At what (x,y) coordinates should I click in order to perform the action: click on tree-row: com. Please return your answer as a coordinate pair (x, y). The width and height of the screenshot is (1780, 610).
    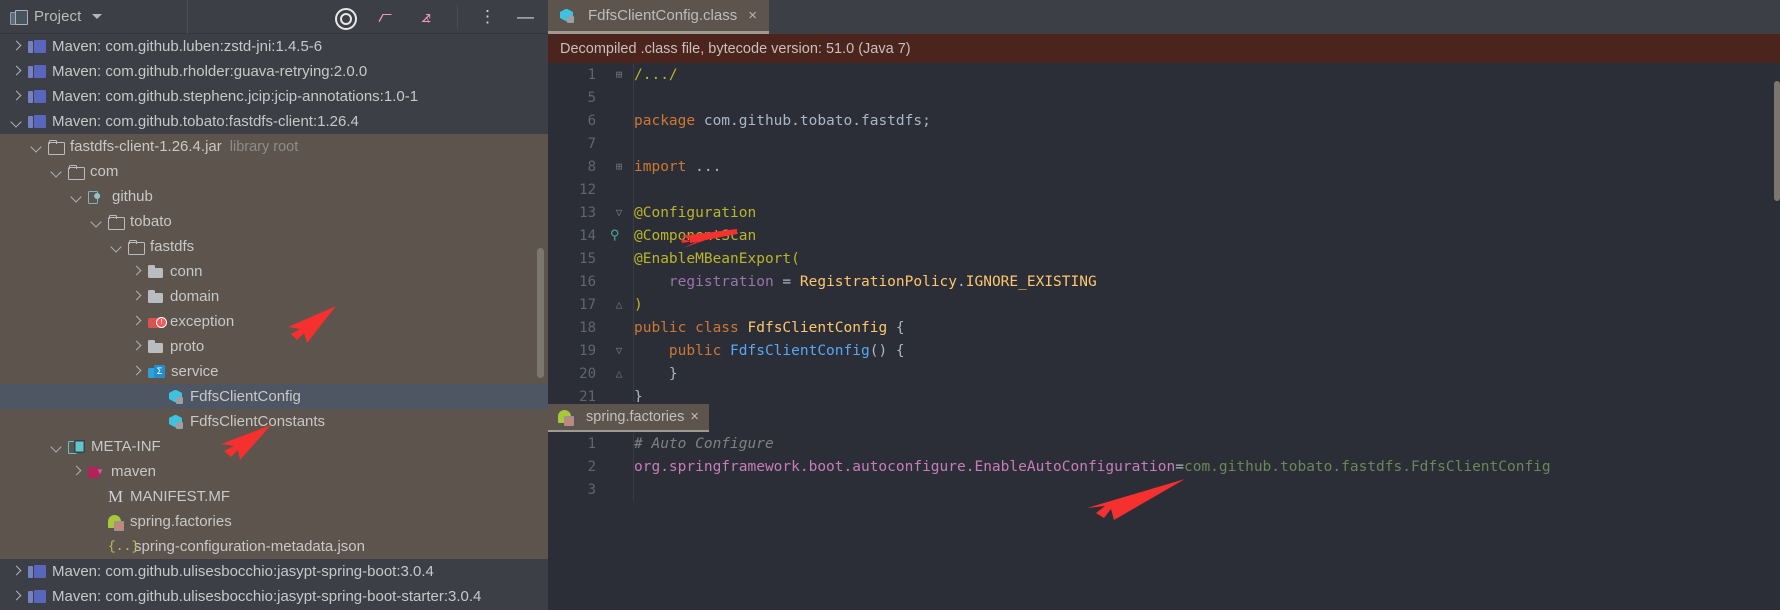
    Looking at the image, I should click on (274, 171).